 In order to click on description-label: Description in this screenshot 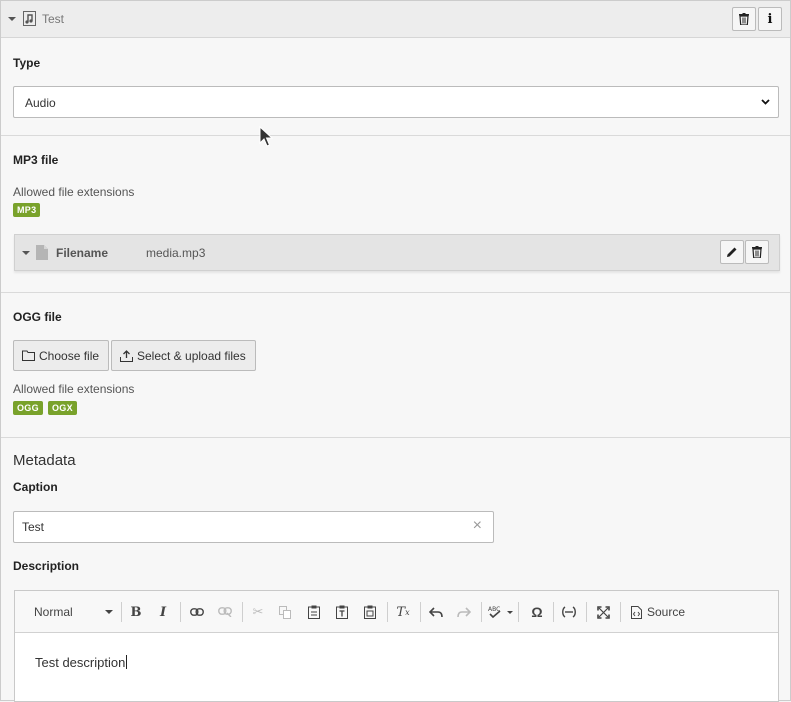, I will do `click(46, 566)`.